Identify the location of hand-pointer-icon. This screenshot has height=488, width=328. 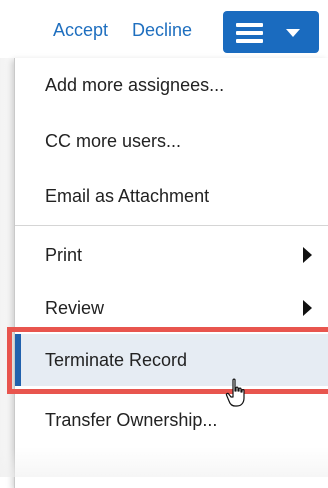
(235, 392).